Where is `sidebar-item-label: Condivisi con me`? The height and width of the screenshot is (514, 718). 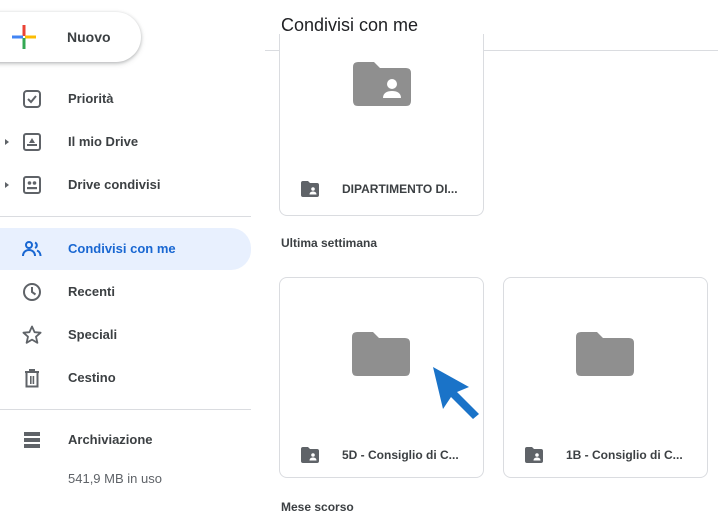 sidebar-item-label: Condivisi con me is located at coordinates (122, 248).